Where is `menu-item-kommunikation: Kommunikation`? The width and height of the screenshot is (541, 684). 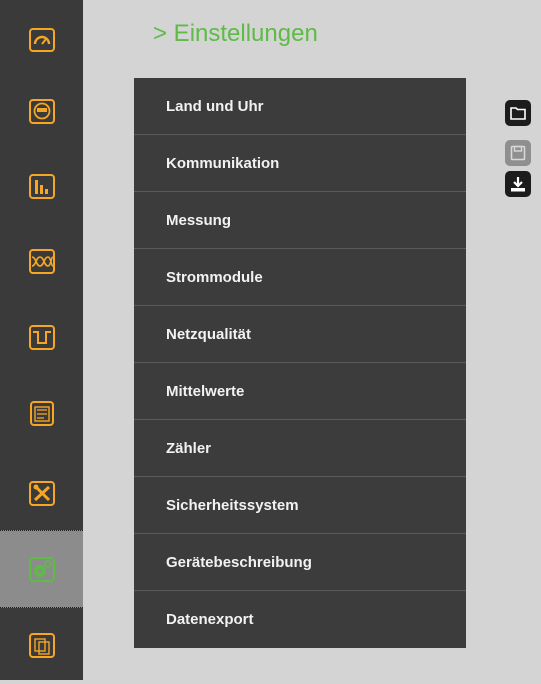
menu-item-kommunikation: Kommunikation is located at coordinates (300, 163).